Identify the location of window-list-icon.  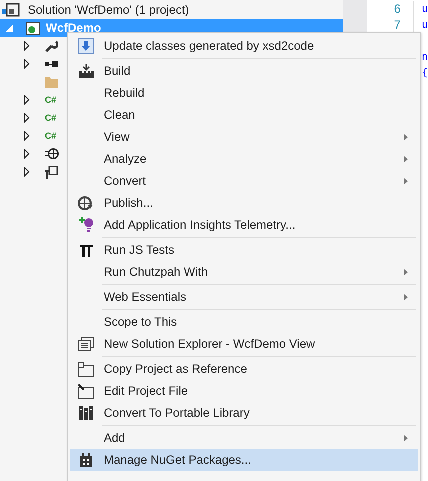
(86, 344).